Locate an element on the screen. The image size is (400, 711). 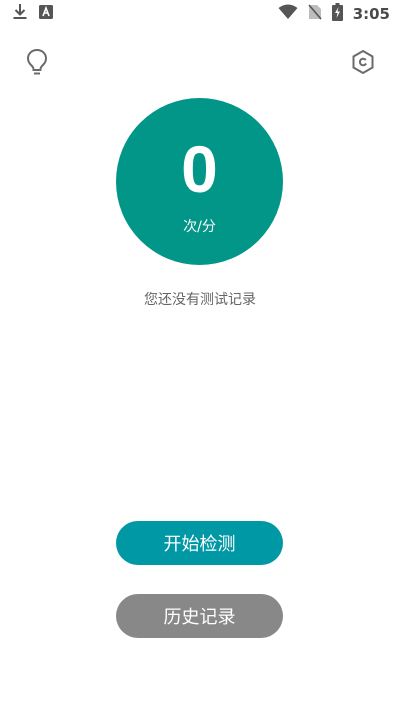
status-time: 3:05 is located at coordinates (371, 14).